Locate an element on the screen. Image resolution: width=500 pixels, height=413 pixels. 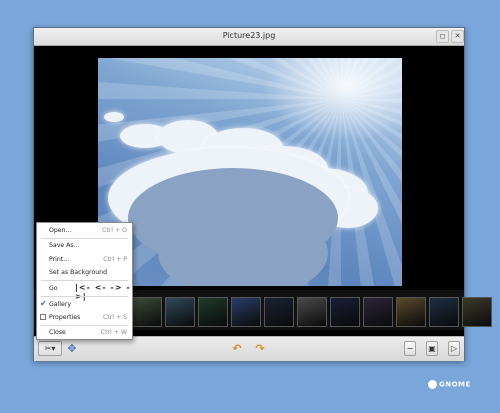
chevron-down-icon: ▾ is located at coordinates (53, 348).